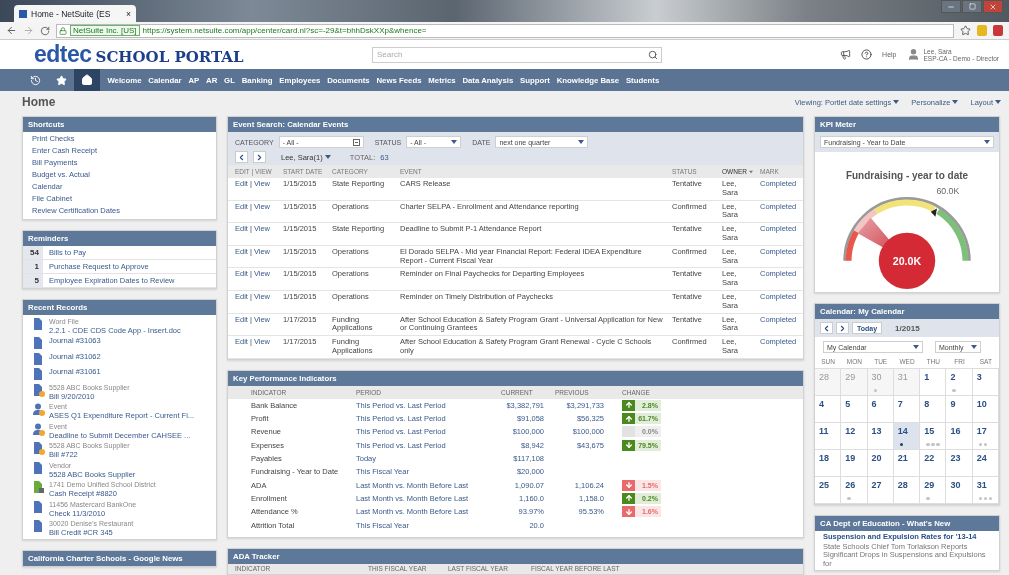 Image resolution: width=1009 pixels, height=575 pixels. What do you see at coordinates (128, 13) in the screenshot?
I see `tab-close: ×` at bounding box center [128, 13].